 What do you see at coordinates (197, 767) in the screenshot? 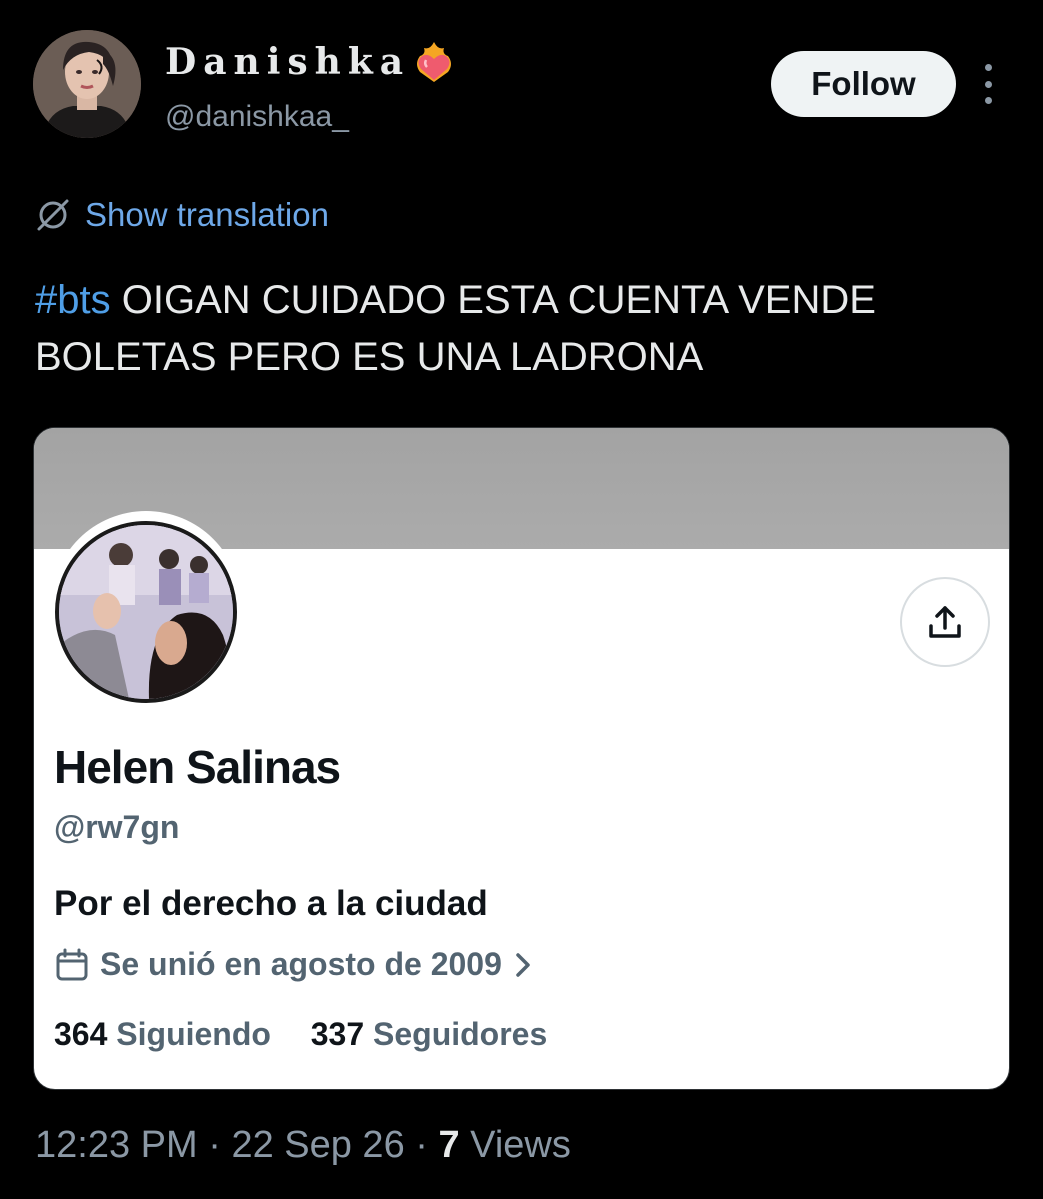
I see `profile-name: Helen Salinas` at bounding box center [197, 767].